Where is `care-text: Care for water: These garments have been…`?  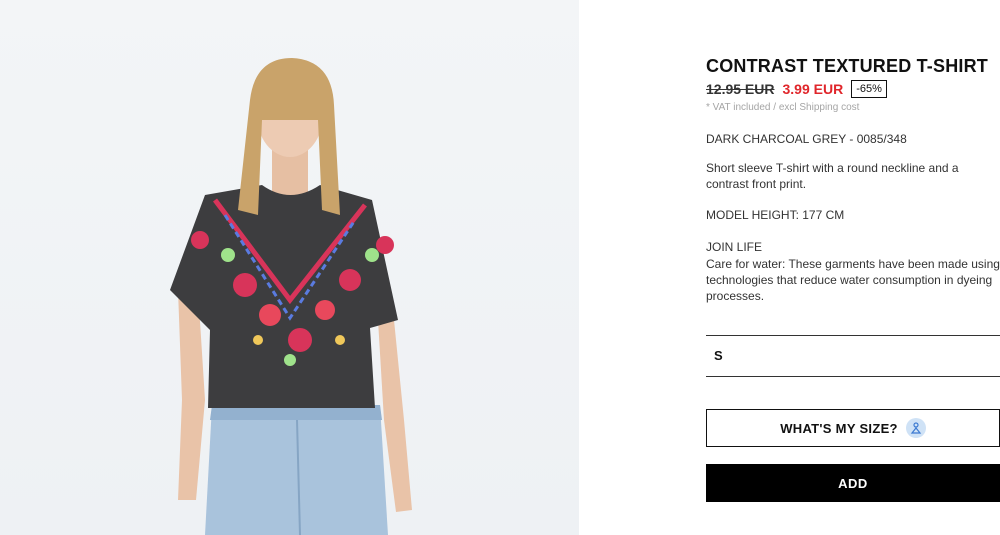 care-text: Care for water: These garments have been… is located at coordinates (853, 280).